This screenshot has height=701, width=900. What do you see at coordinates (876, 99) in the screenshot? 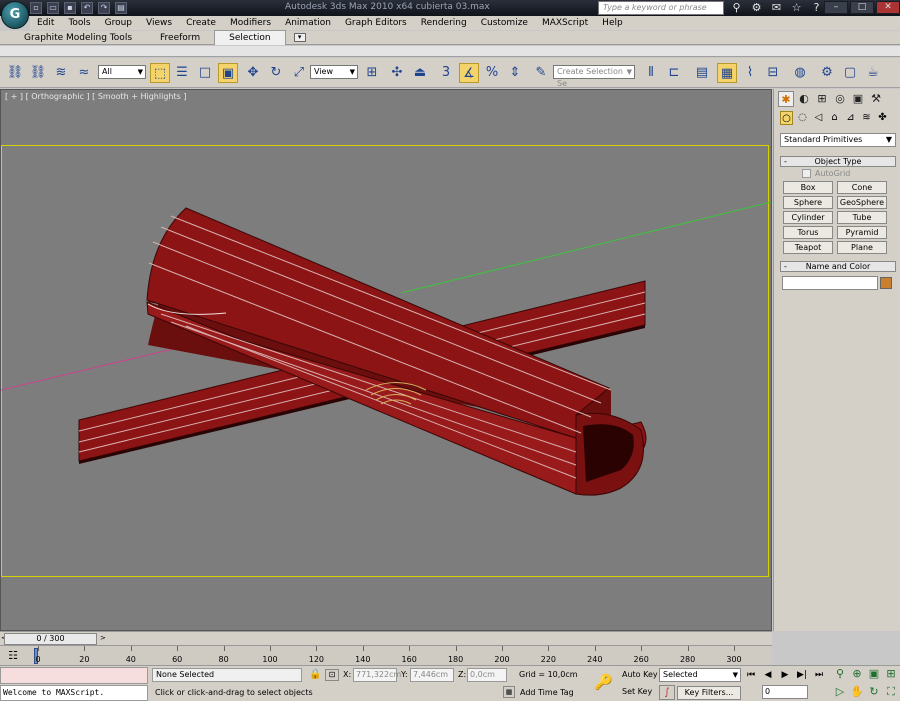
I see `utilities-panel-icon: ⚒` at bounding box center [876, 99].